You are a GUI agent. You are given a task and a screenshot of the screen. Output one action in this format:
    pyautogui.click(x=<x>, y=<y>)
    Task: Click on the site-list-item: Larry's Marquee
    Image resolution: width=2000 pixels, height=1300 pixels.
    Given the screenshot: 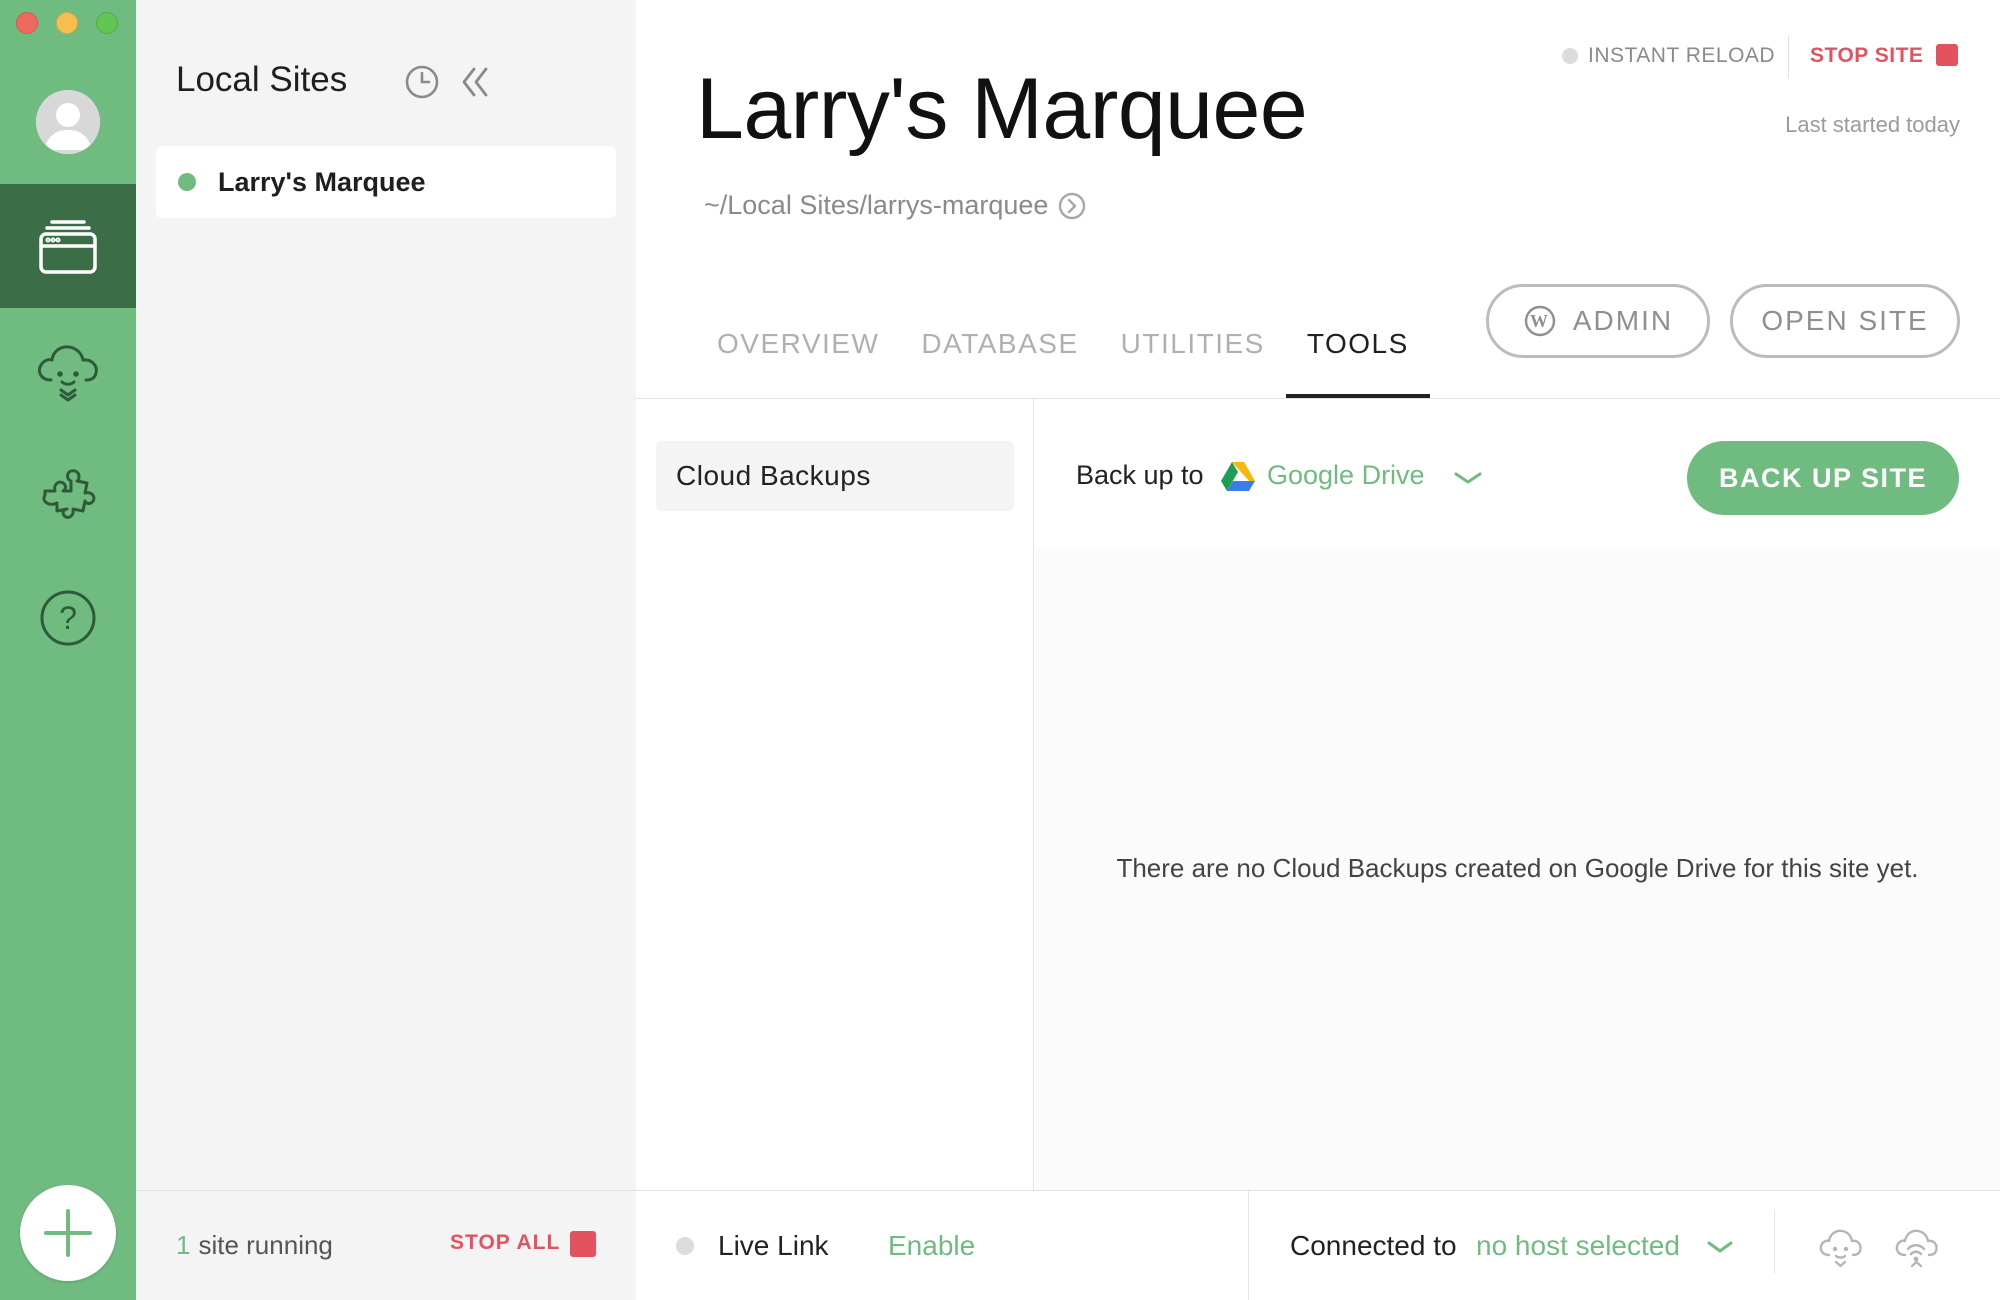 What is the action you would take?
    pyautogui.click(x=386, y=182)
    